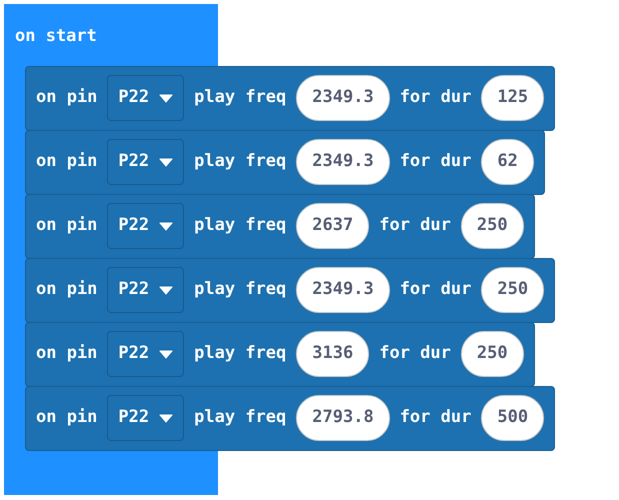  I want to click on number-field: 2637, so click(333, 226).